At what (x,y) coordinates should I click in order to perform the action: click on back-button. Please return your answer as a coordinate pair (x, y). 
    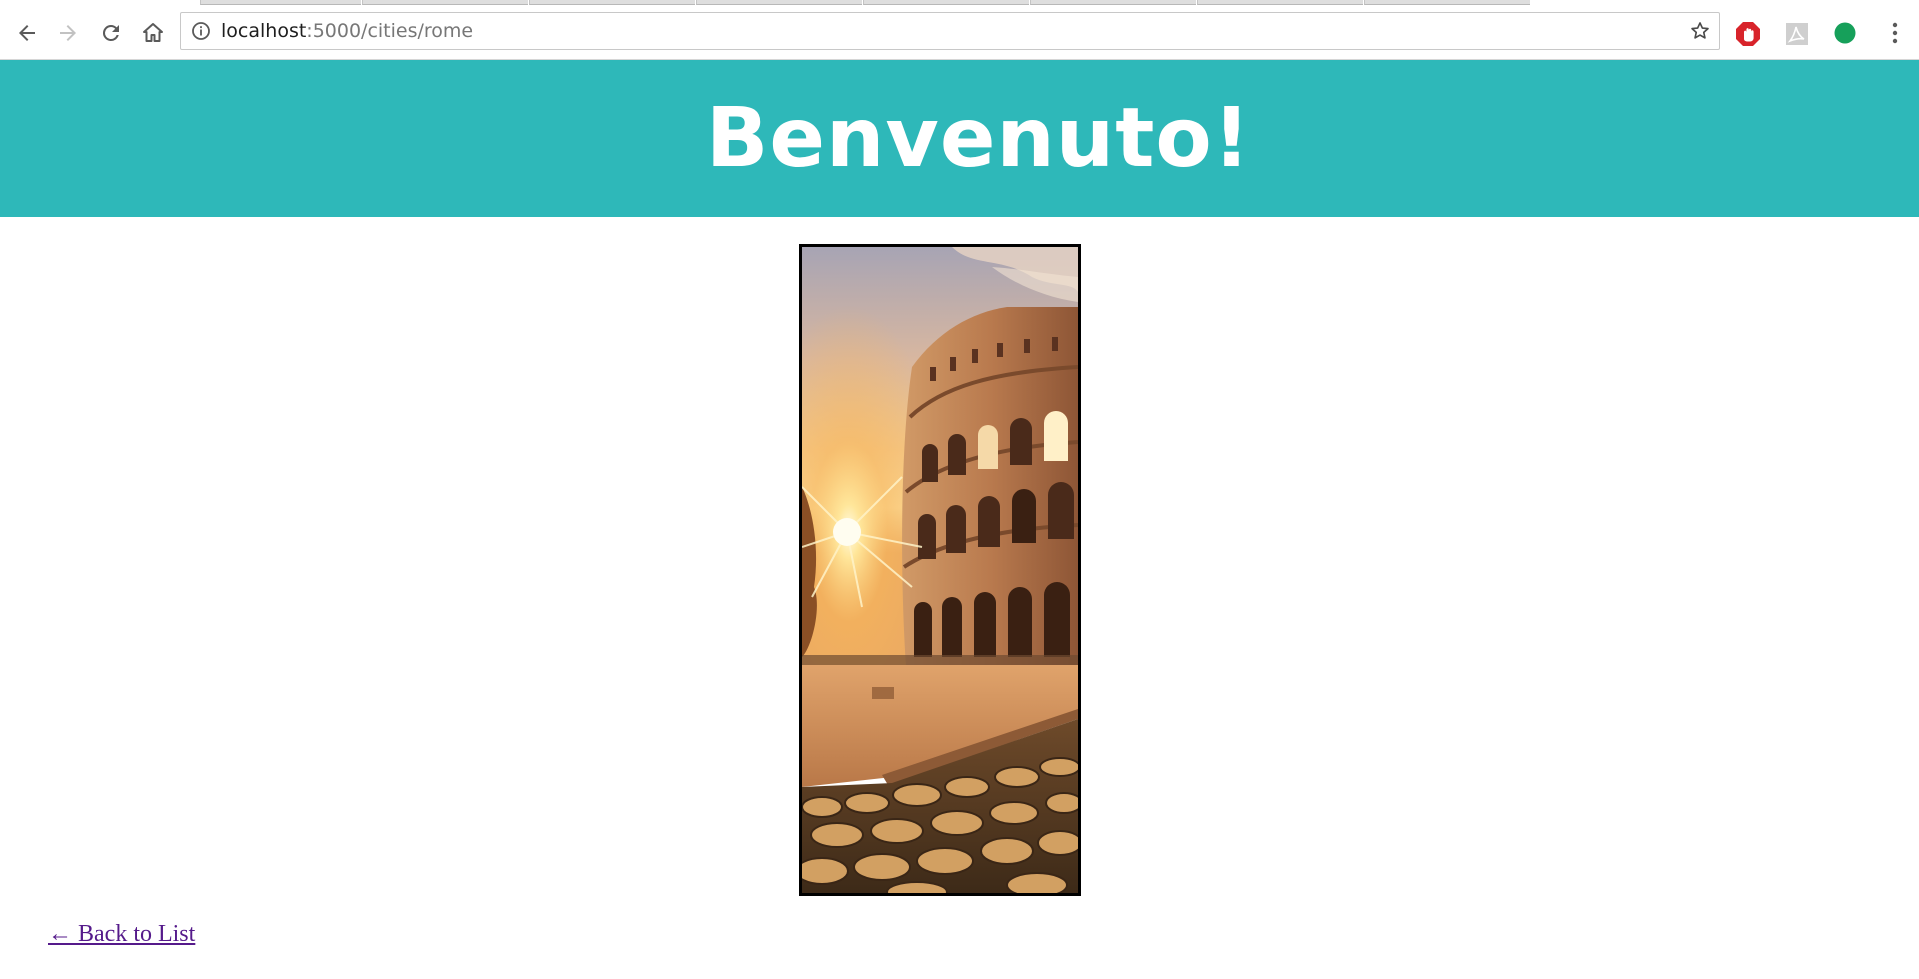
    Looking at the image, I should click on (27, 33).